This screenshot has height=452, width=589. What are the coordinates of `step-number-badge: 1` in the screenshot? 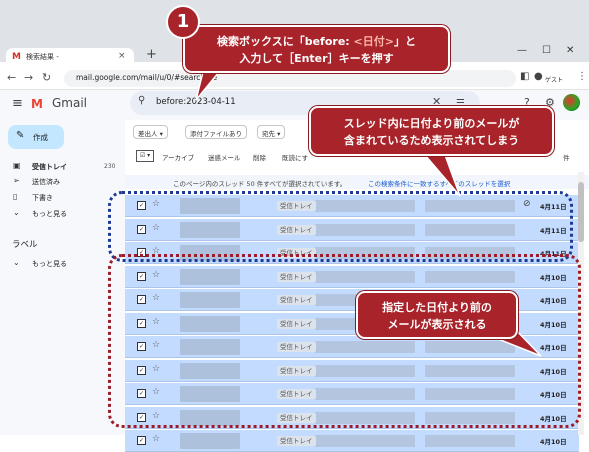 It's located at (183, 22).